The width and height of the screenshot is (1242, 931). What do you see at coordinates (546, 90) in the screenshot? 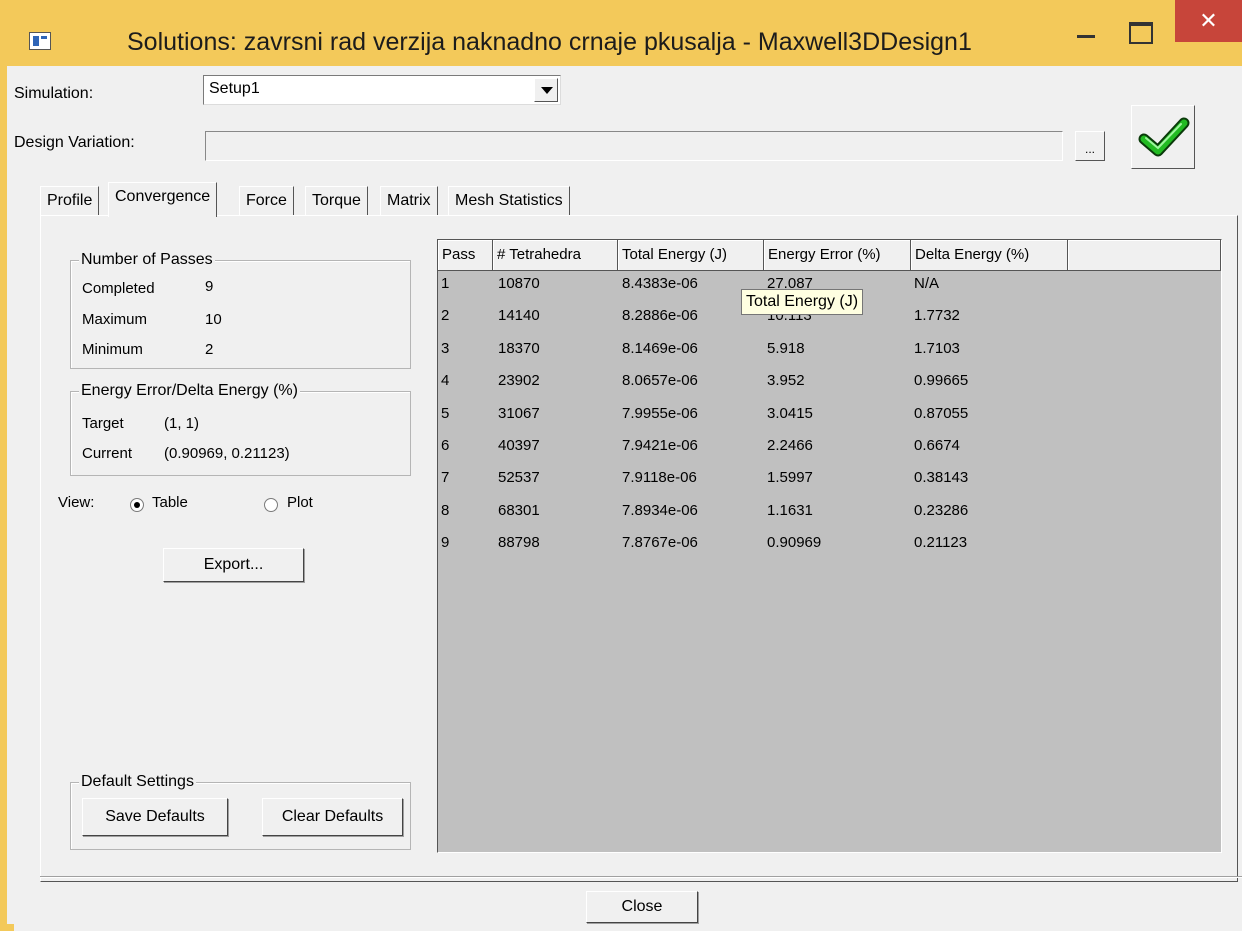
I see `chevron-down-icon` at bounding box center [546, 90].